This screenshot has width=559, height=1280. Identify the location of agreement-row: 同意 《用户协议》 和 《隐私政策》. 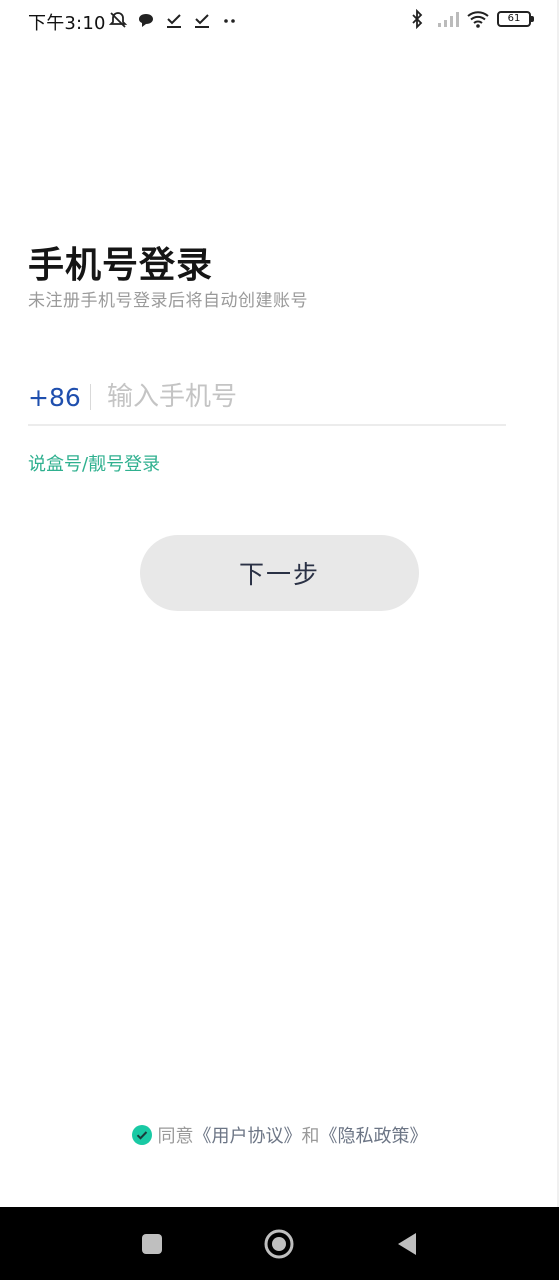
(279, 1135).